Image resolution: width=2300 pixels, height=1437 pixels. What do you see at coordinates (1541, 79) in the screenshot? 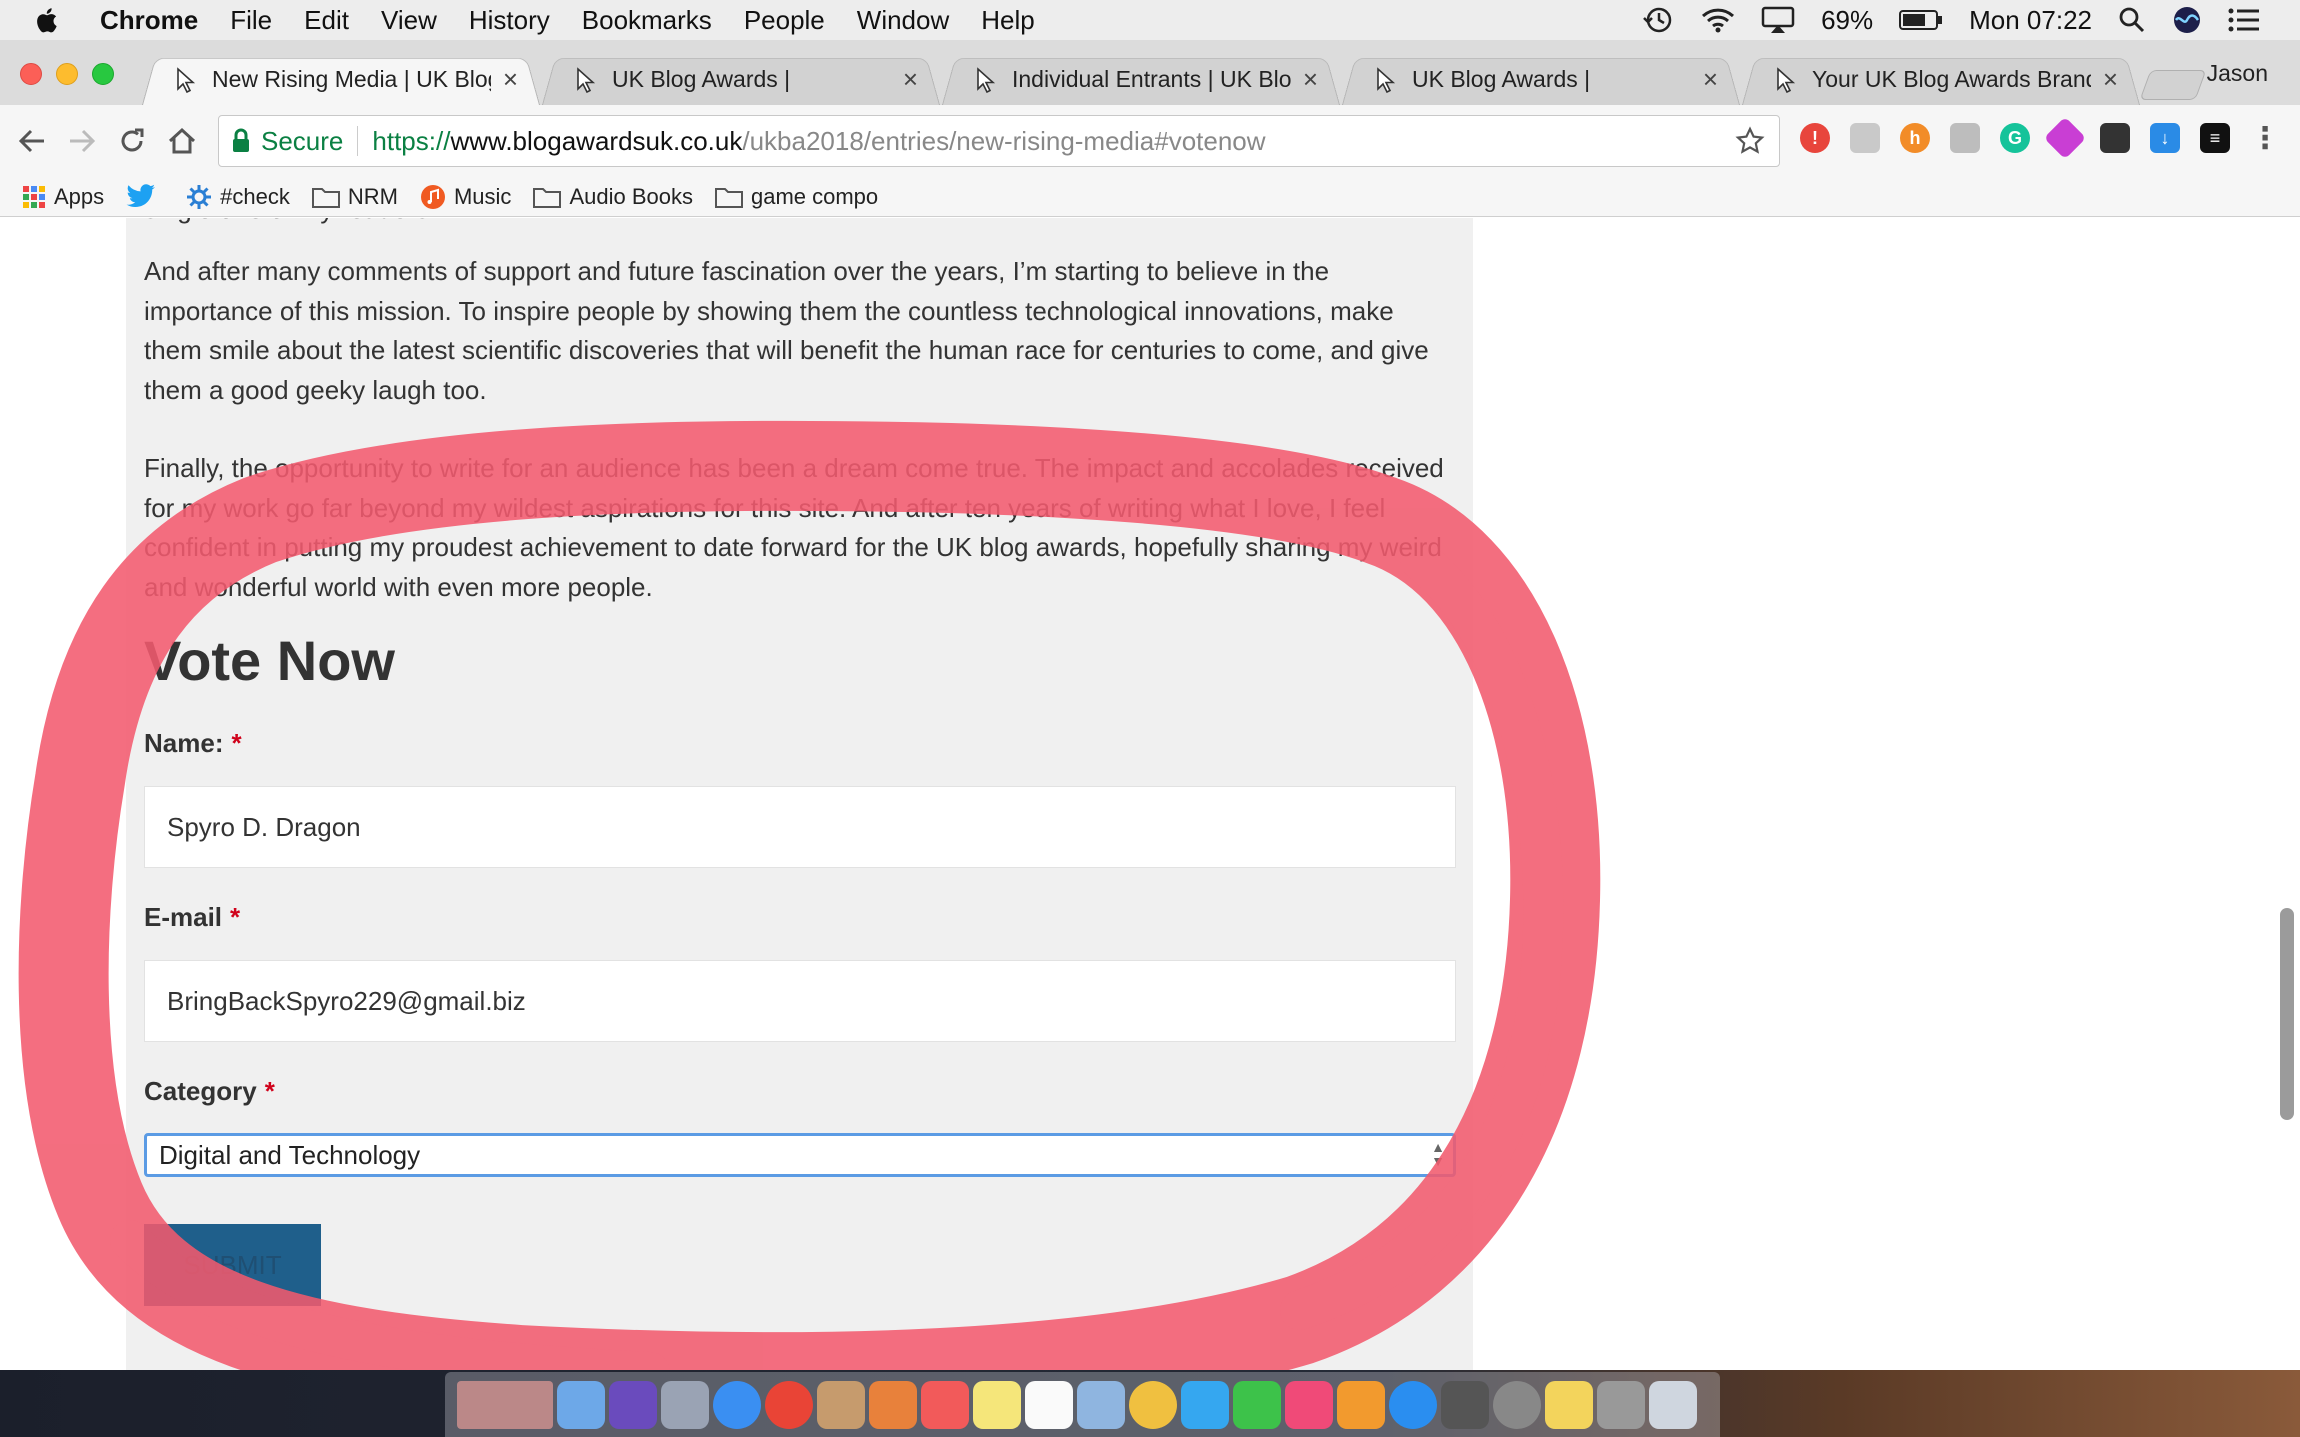
I see `tab-uk-blog-awards-2: UK Blog Awards | ×` at bounding box center [1541, 79].